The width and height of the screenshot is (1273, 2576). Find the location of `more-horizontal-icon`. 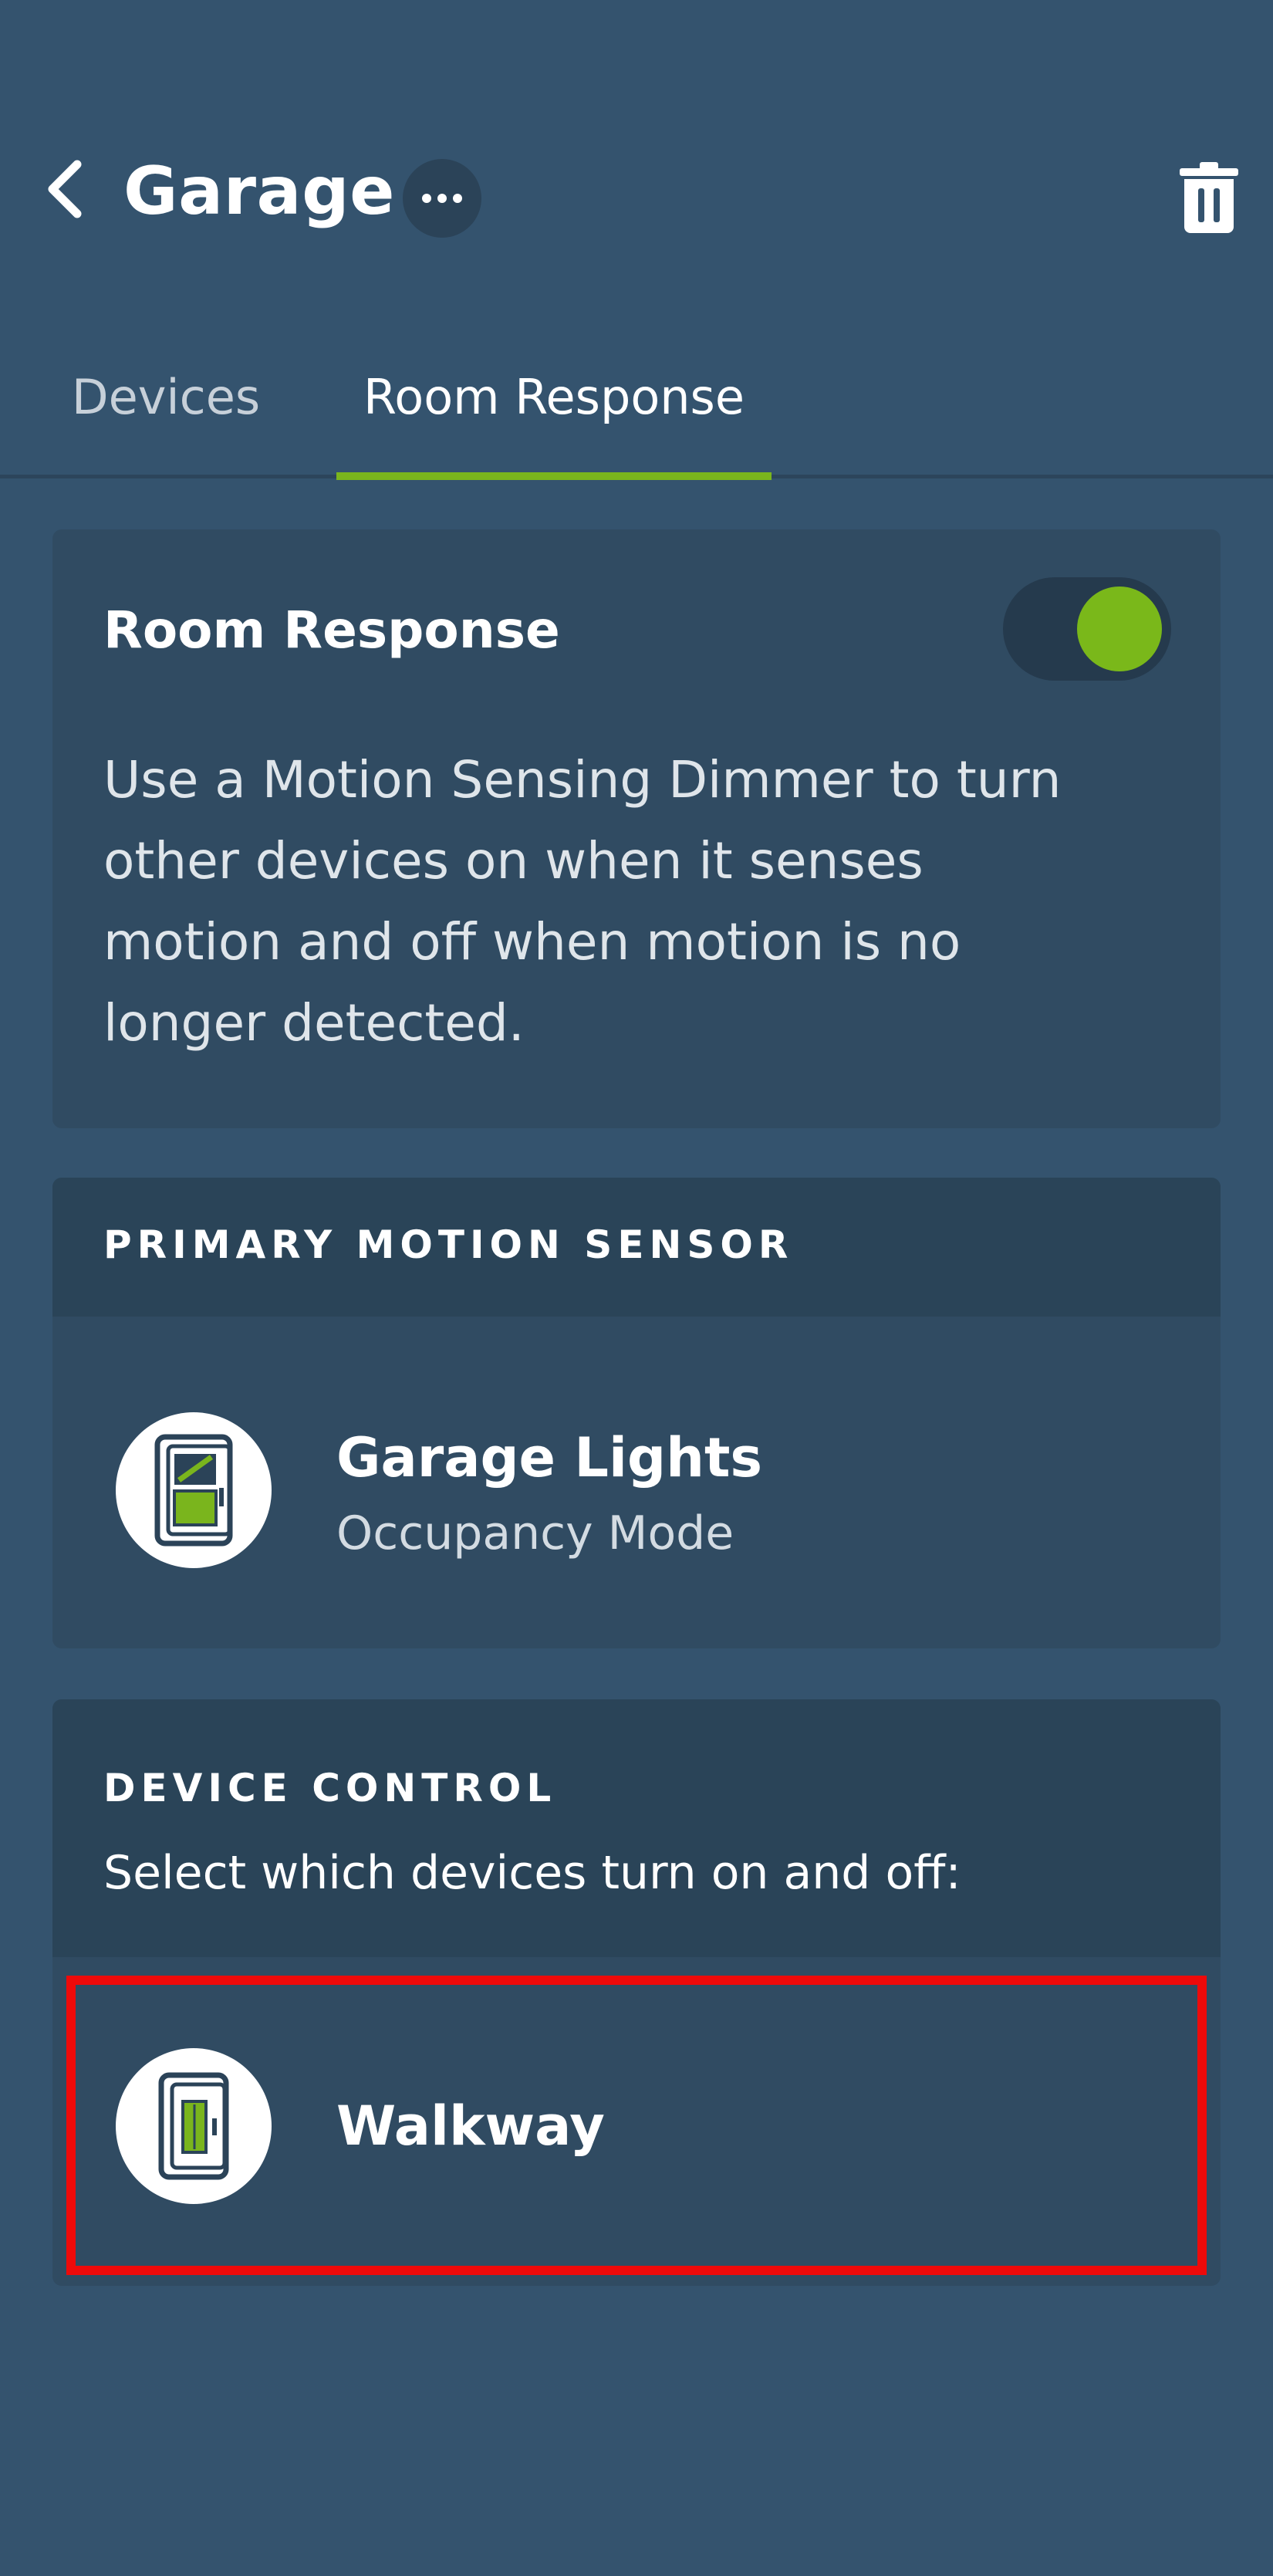

more-horizontal-icon is located at coordinates (442, 198).